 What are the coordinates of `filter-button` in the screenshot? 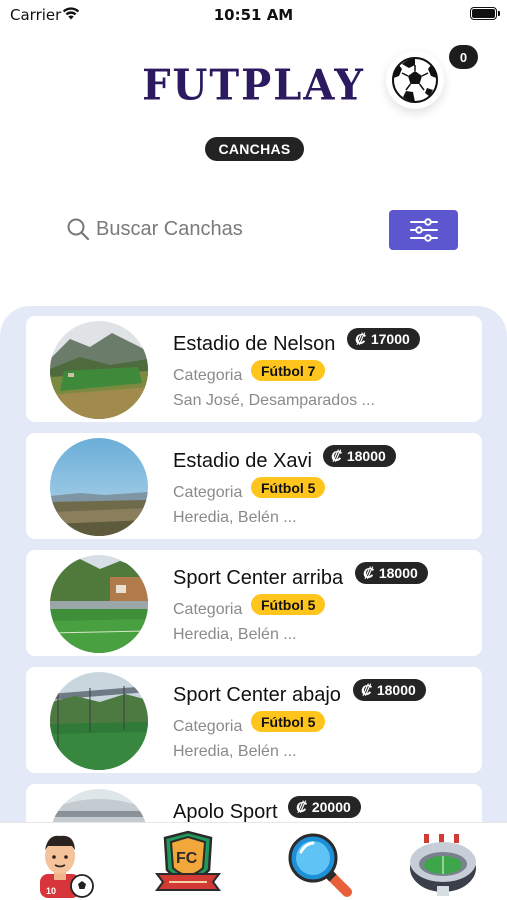 It's located at (423, 230).